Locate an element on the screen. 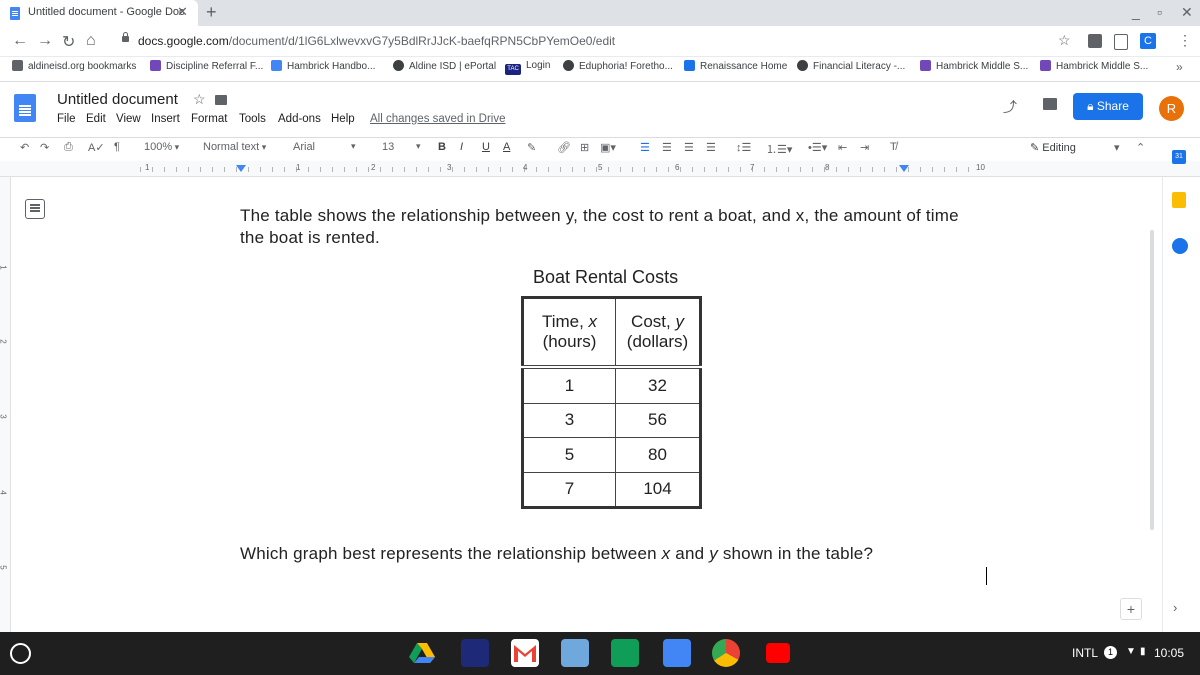 The image size is (1200, 675). bold-button: B is located at coordinates (442, 147).